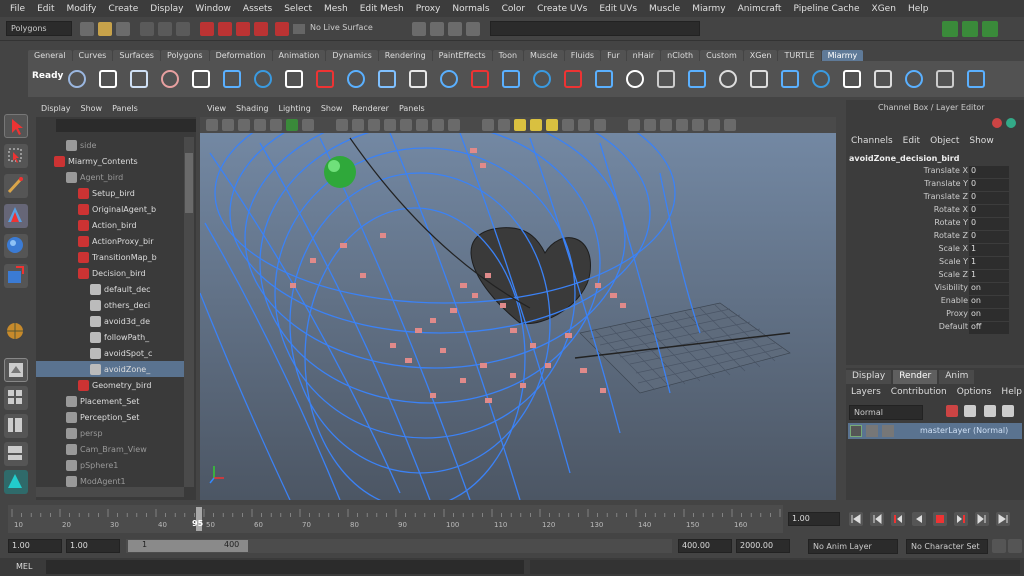  Describe the element at coordinates (92, 108) in the screenshot. I see `outliner-menu-show: Show` at that location.